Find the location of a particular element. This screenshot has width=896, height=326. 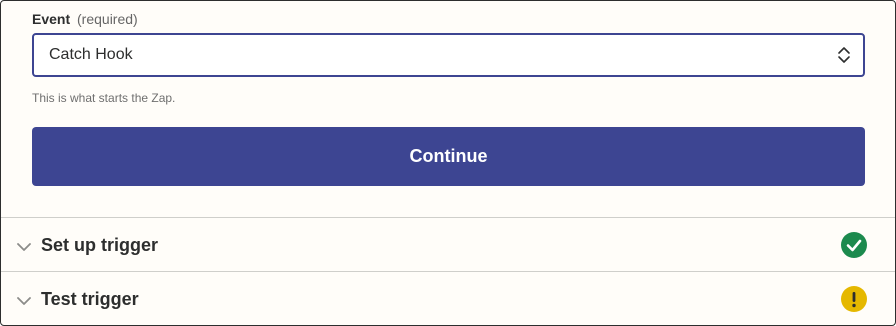

event-select-value: Catch Hook is located at coordinates (91, 54).